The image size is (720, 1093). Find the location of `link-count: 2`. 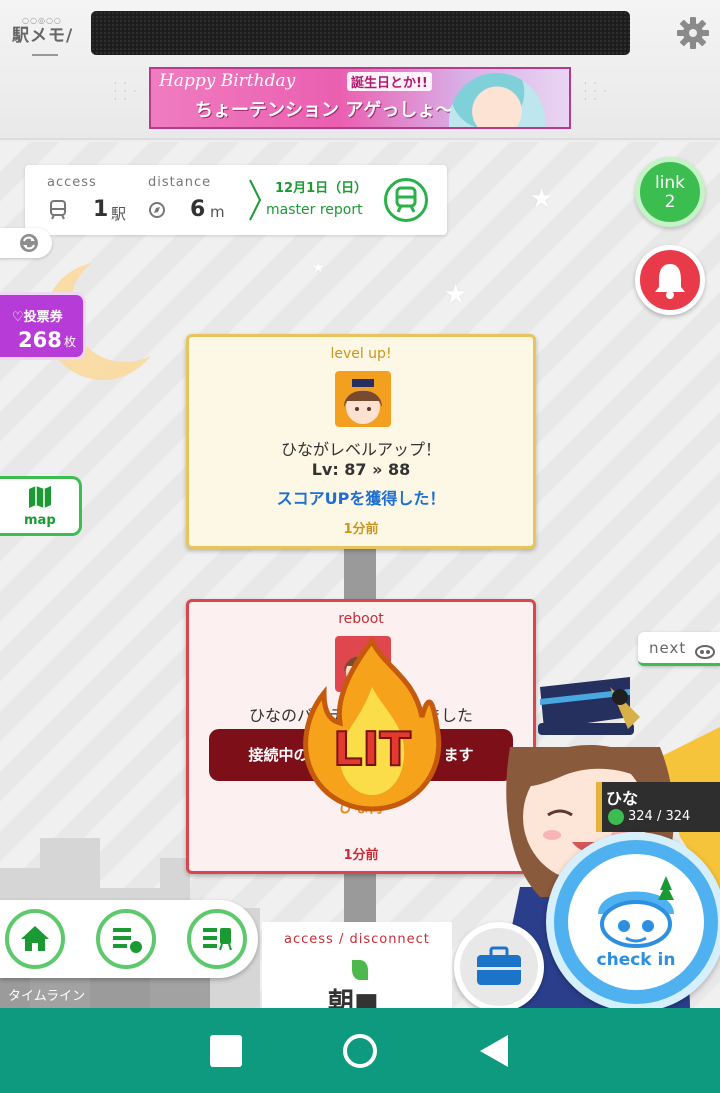

link-count: 2 is located at coordinates (670, 202).